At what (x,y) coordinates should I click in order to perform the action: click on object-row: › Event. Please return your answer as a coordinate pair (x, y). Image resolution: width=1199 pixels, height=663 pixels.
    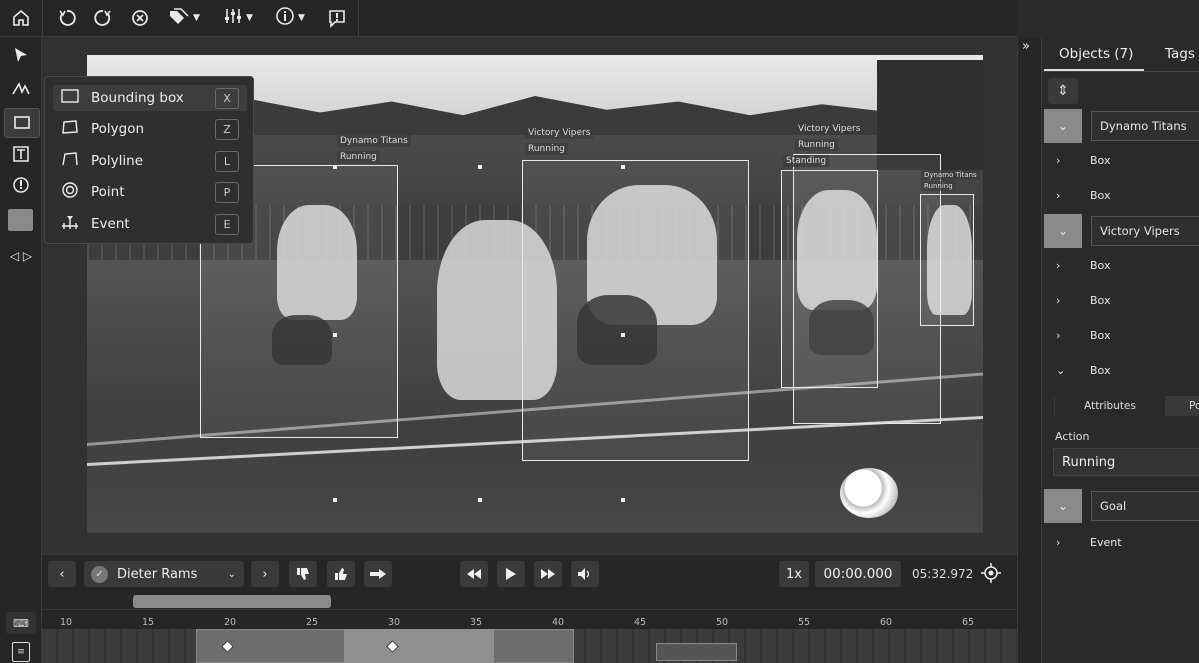
    Looking at the image, I should click on (1120, 542).